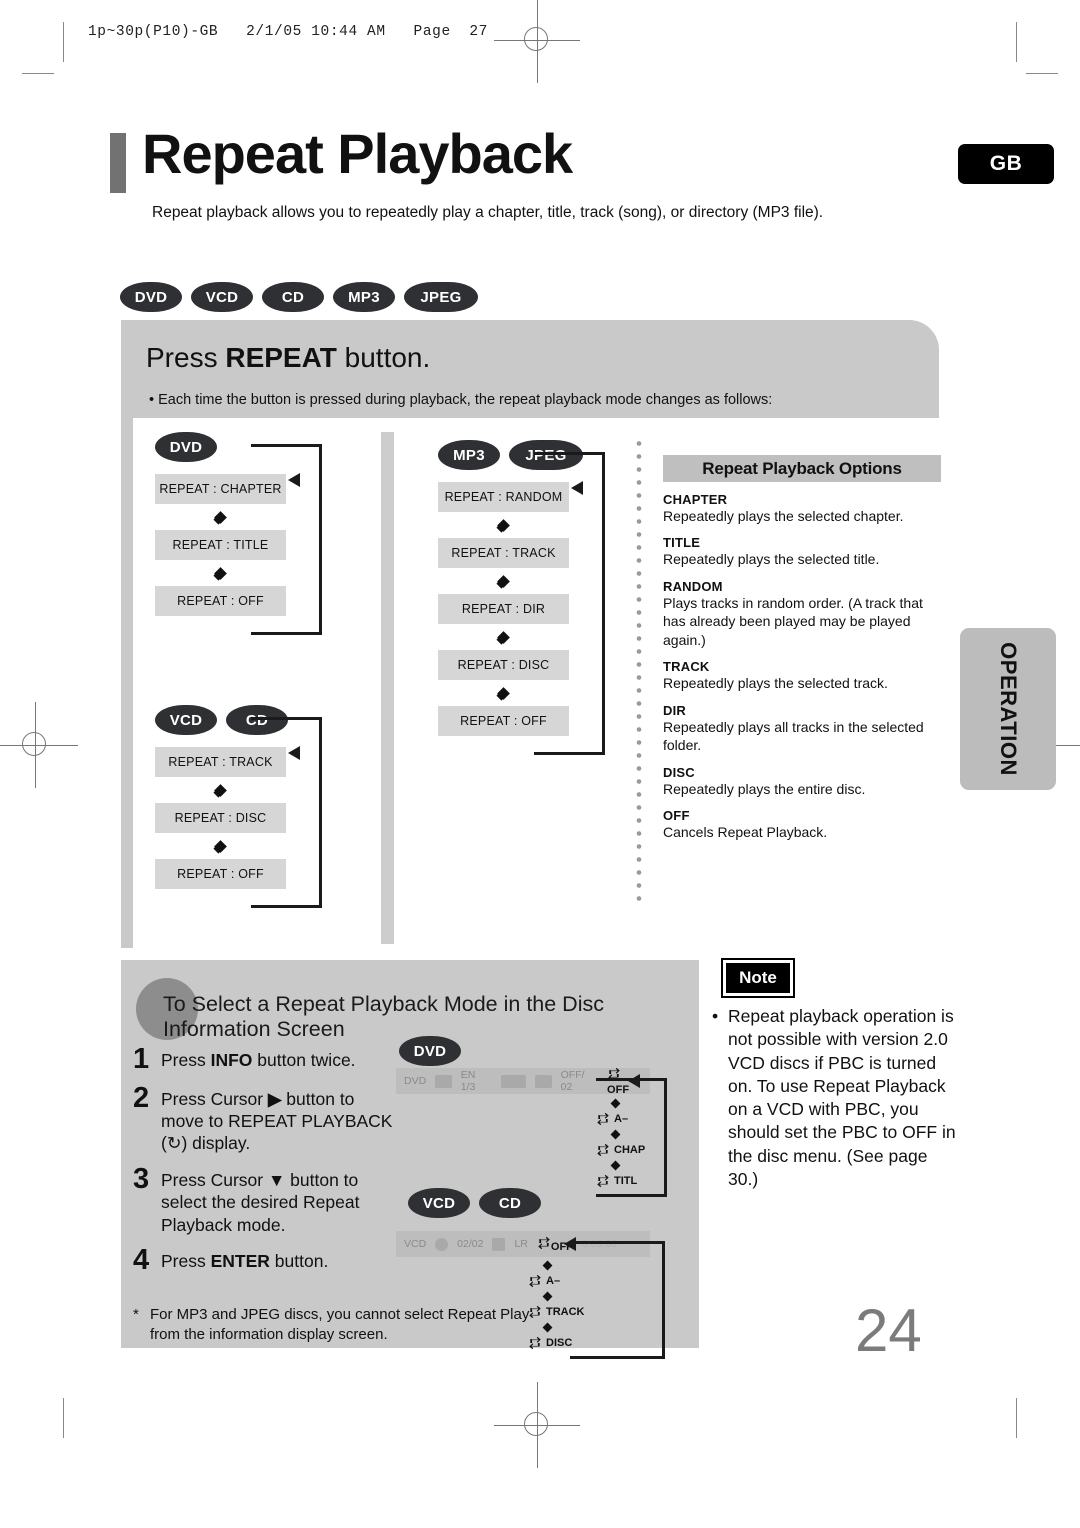  I want to click on step-number: 3, so click(141, 1178).